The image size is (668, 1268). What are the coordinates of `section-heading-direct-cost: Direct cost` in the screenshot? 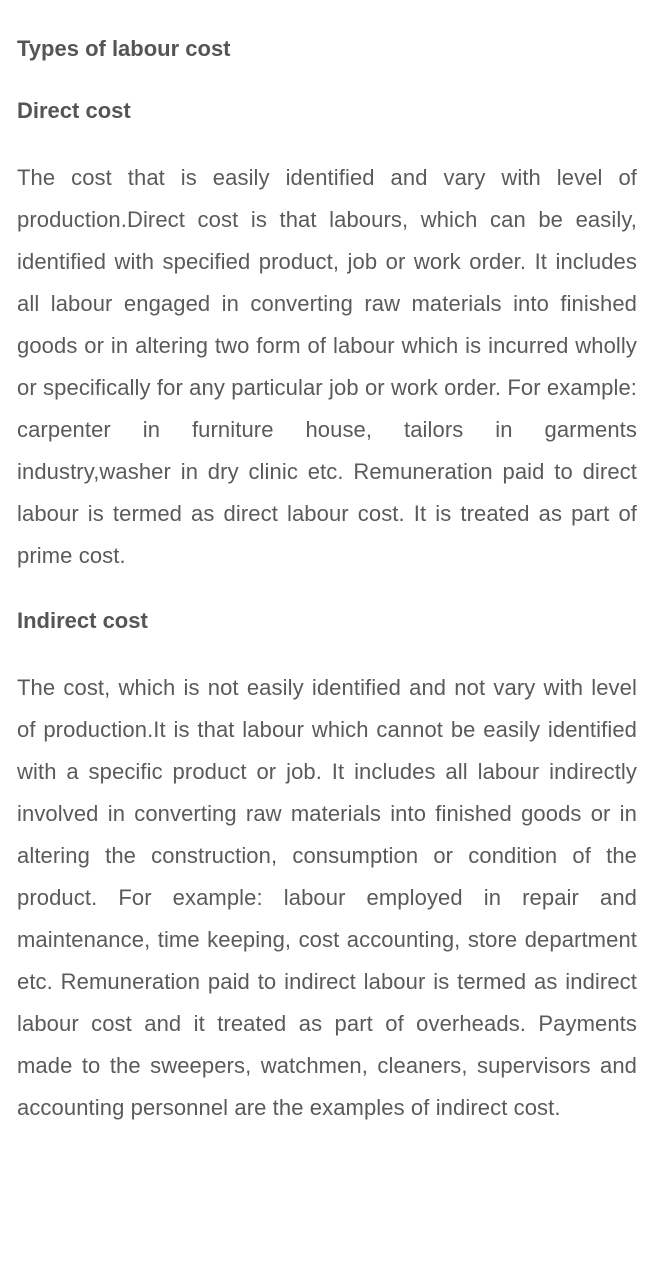 It's located at (74, 110).